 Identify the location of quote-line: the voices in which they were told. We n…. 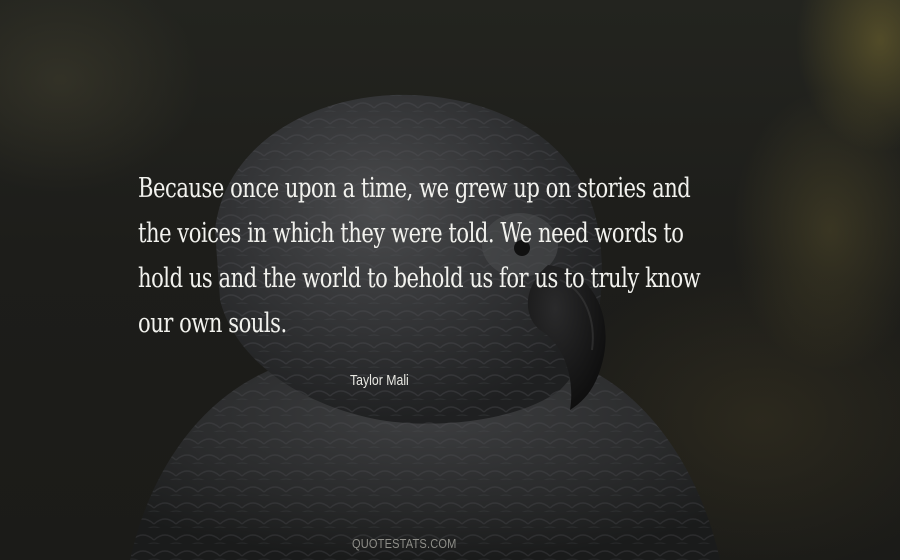
(411, 233).